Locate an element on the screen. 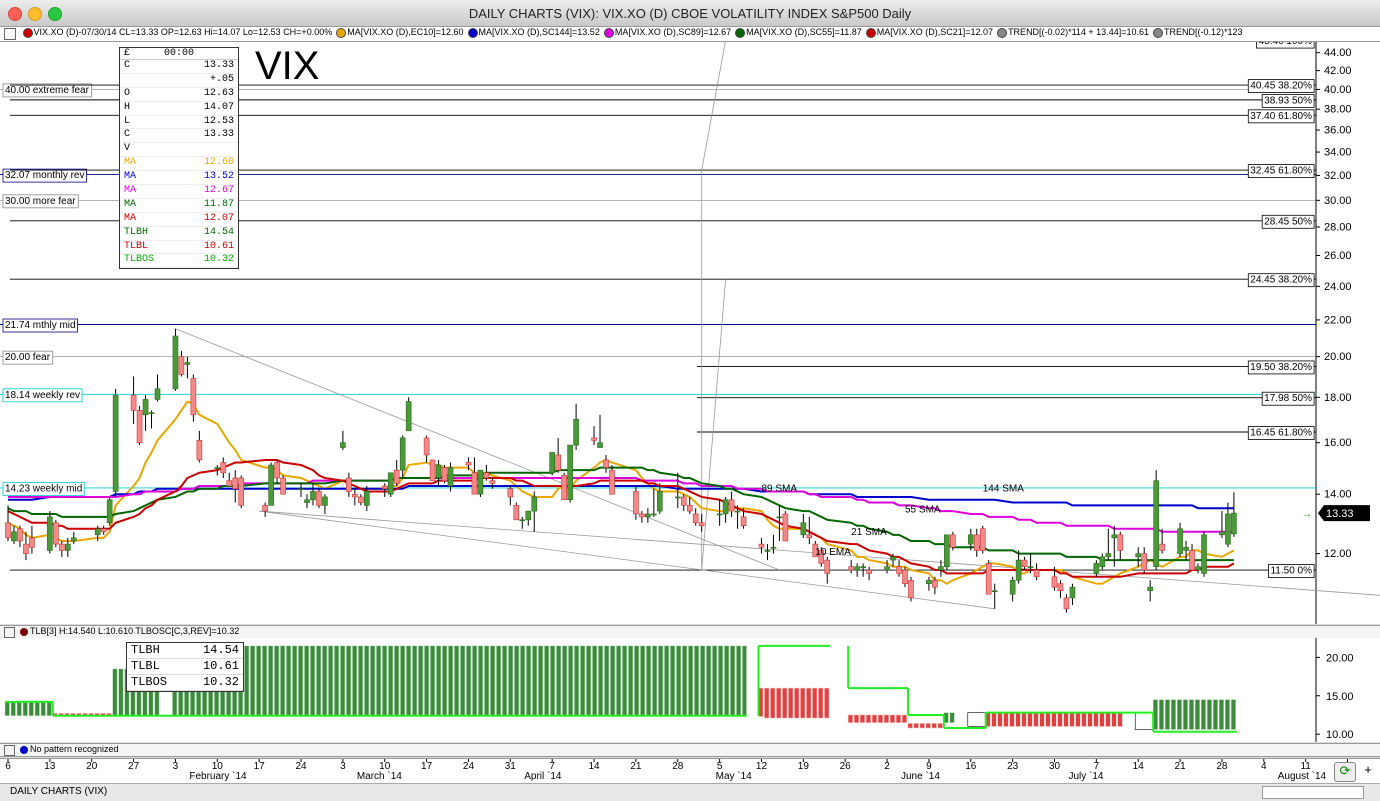  refresh-icon: ⟳ is located at coordinates (1345, 772).